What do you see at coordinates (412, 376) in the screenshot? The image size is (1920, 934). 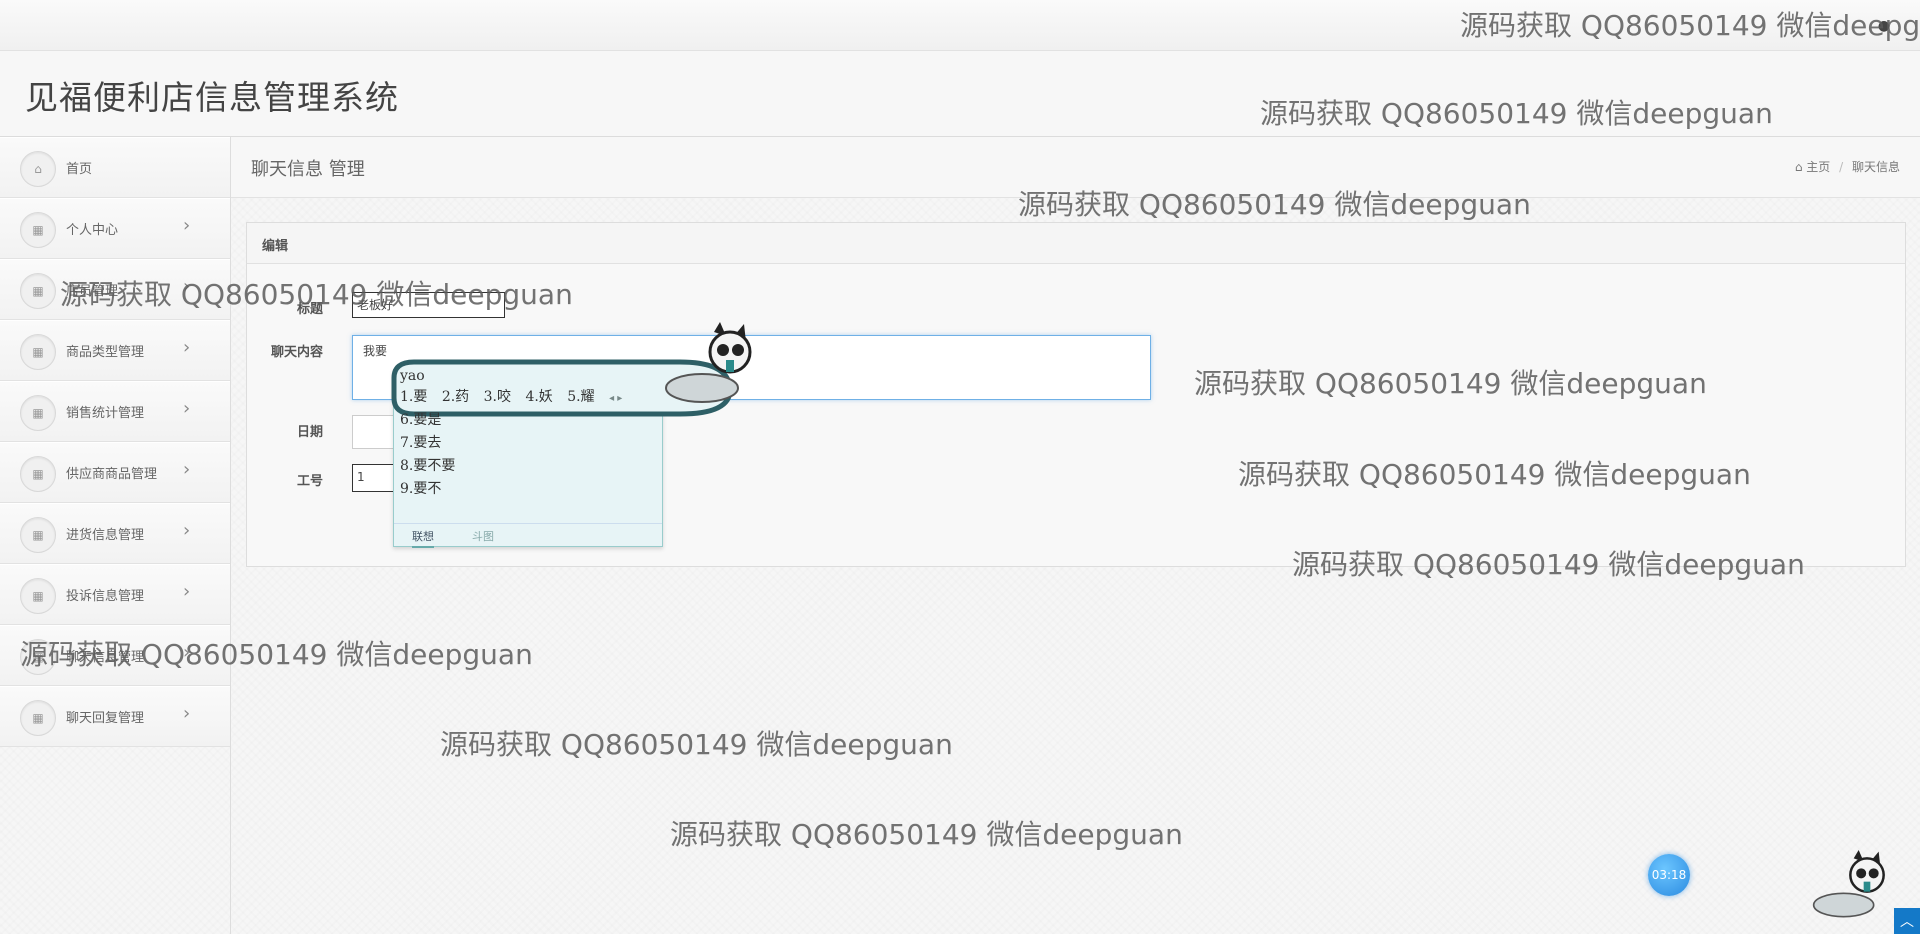 I see `ime-pinyin: yao` at bounding box center [412, 376].